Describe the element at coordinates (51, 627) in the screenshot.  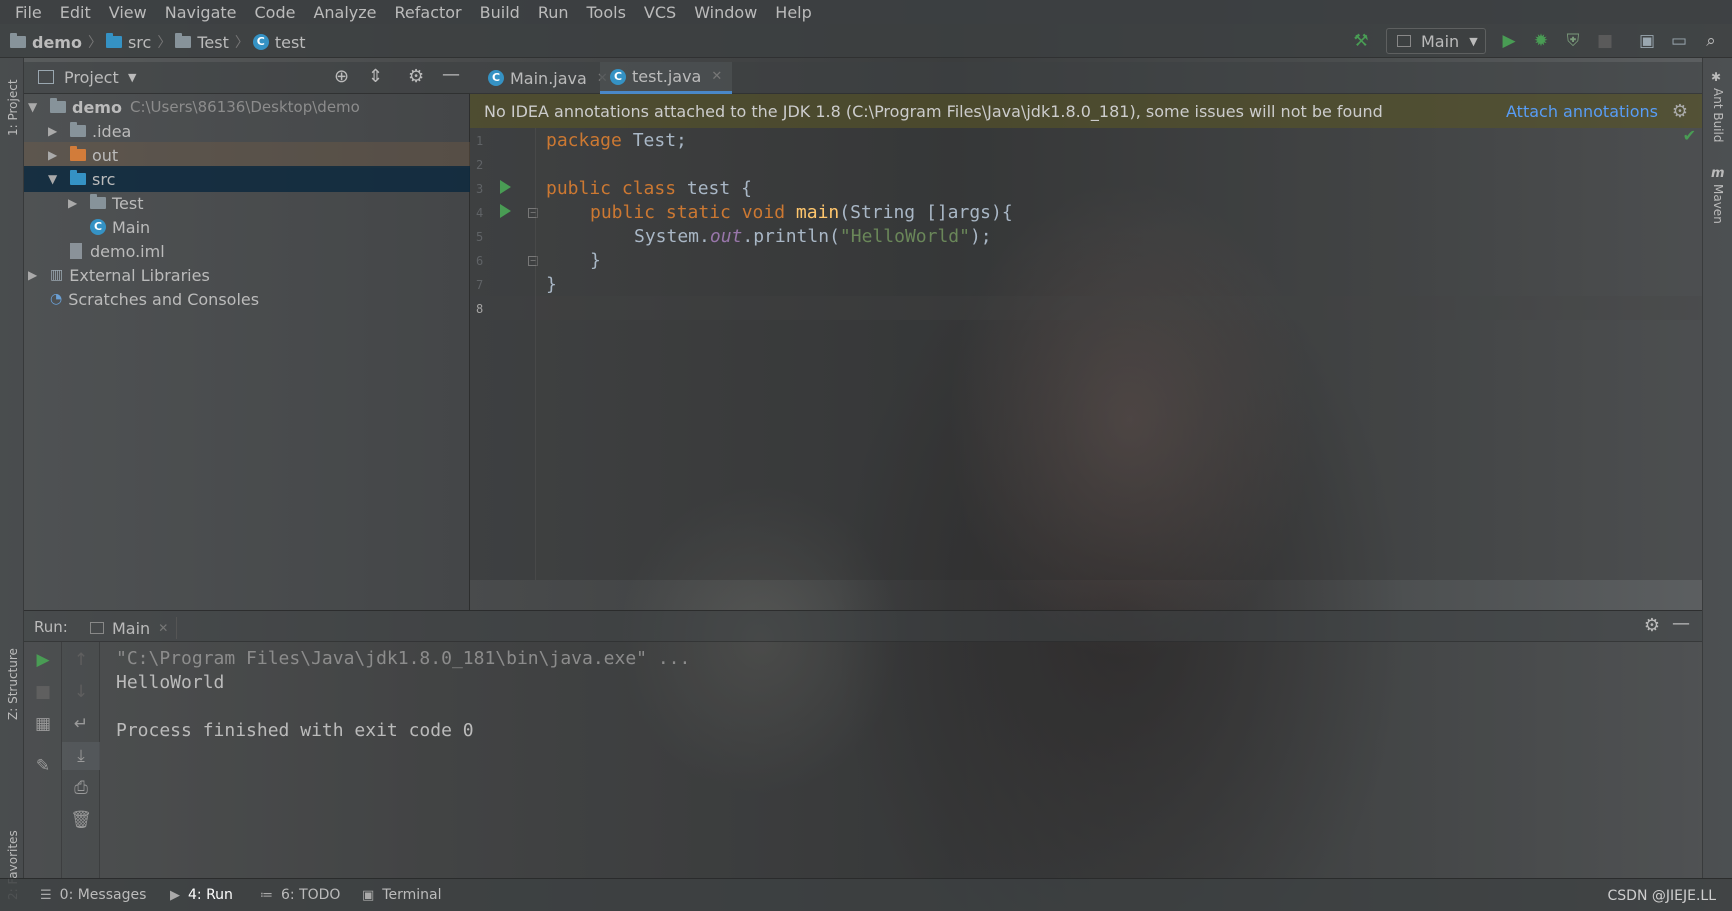
I see `run-panel-label: Run:` at that location.